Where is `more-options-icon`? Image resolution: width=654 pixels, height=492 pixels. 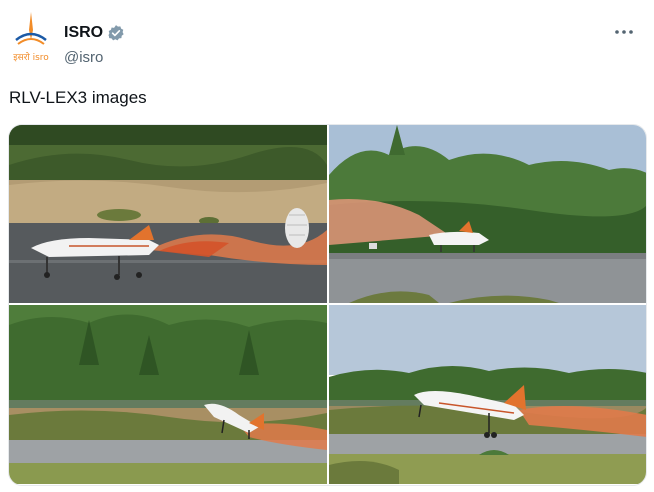 more-options-icon is located at coordinates (624, 32).